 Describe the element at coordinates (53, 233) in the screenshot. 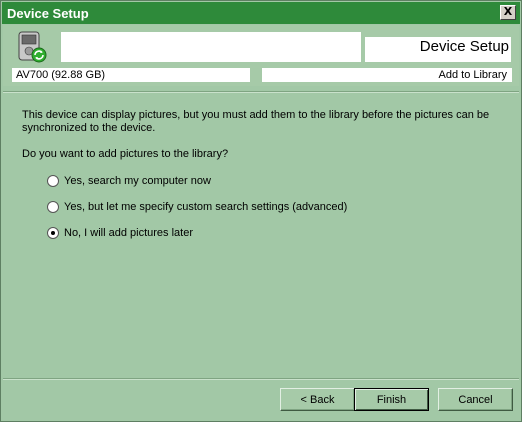

I see `radio-add-later` at that location.